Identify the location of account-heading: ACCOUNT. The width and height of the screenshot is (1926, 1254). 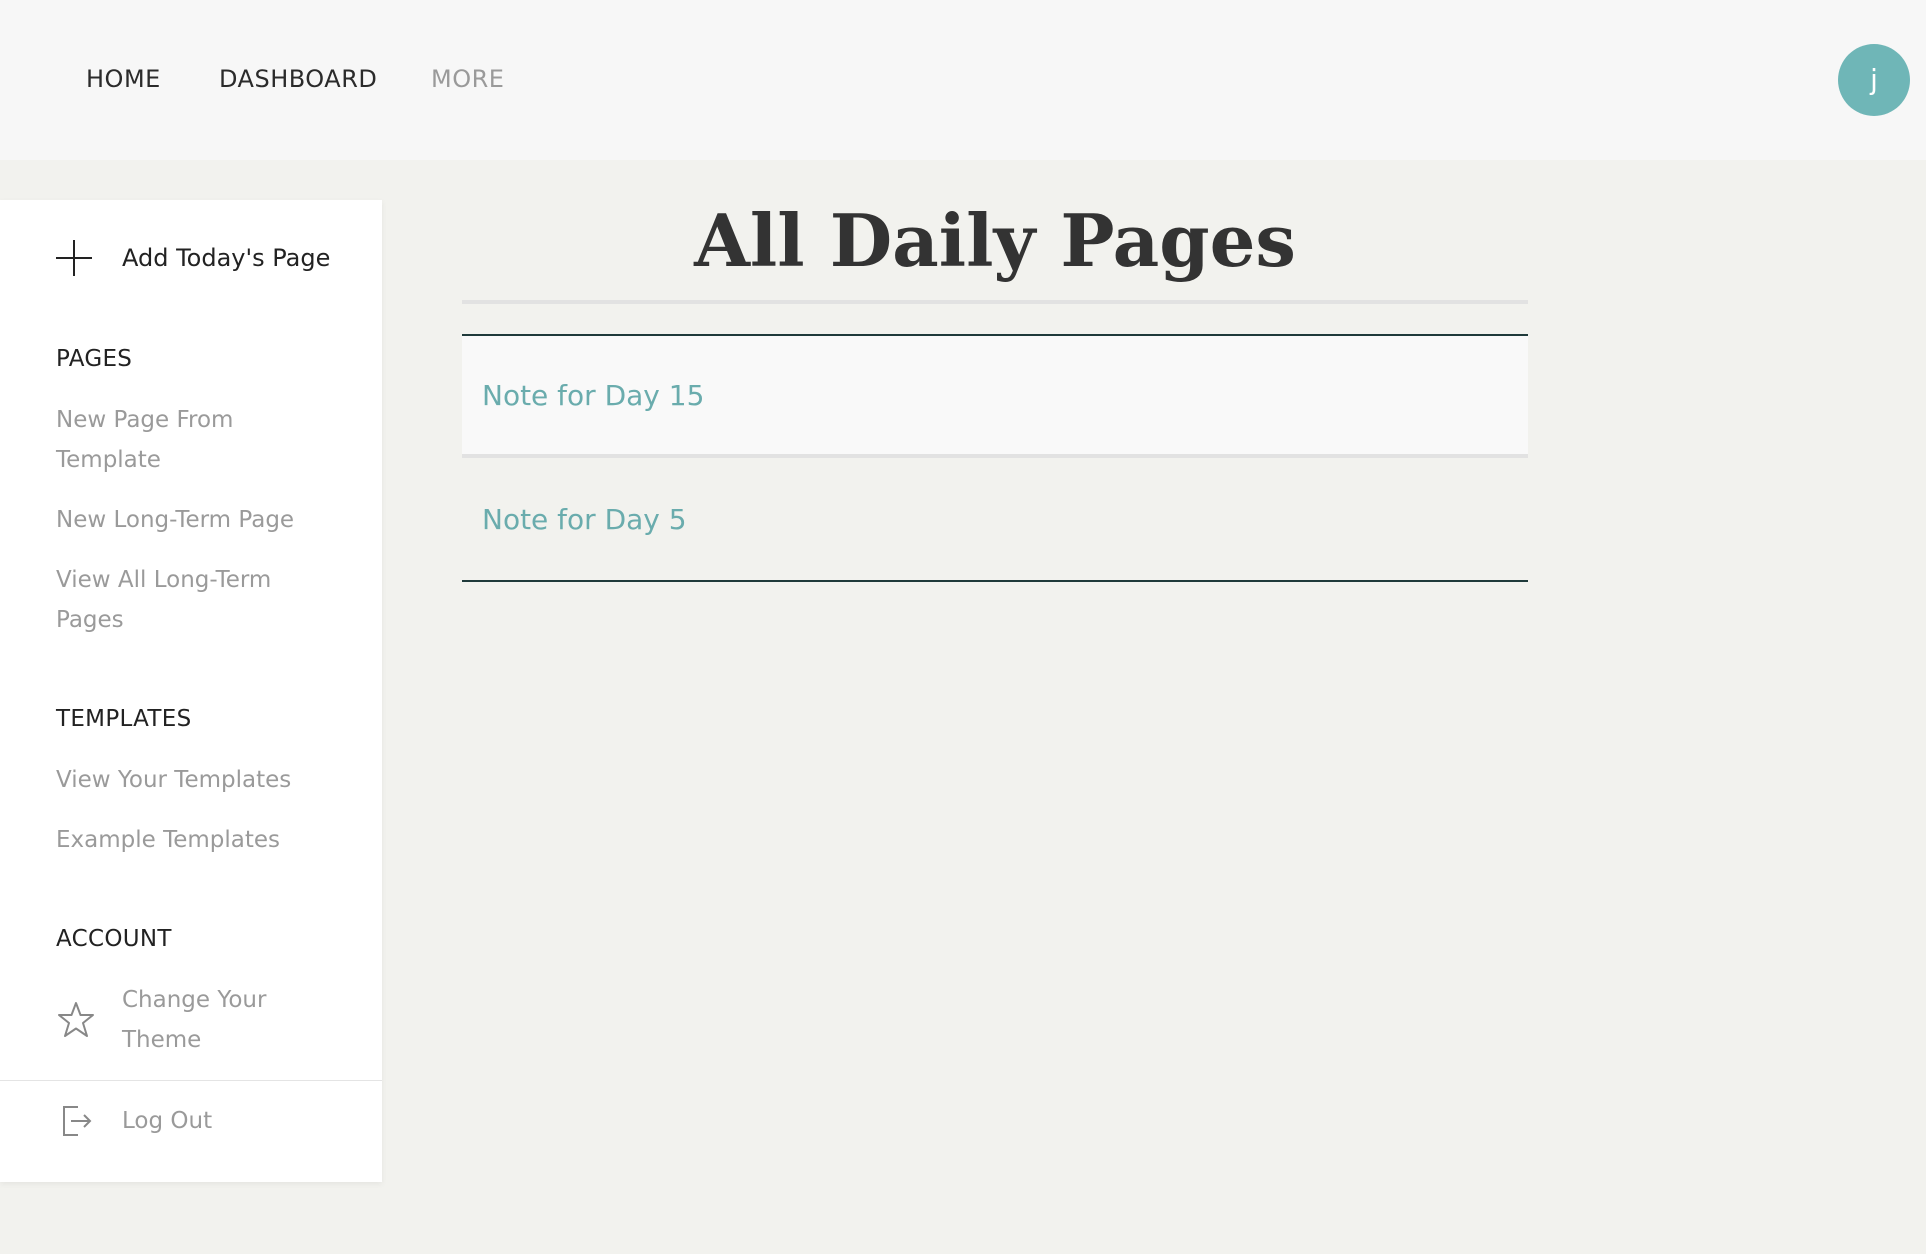
(114, 939).